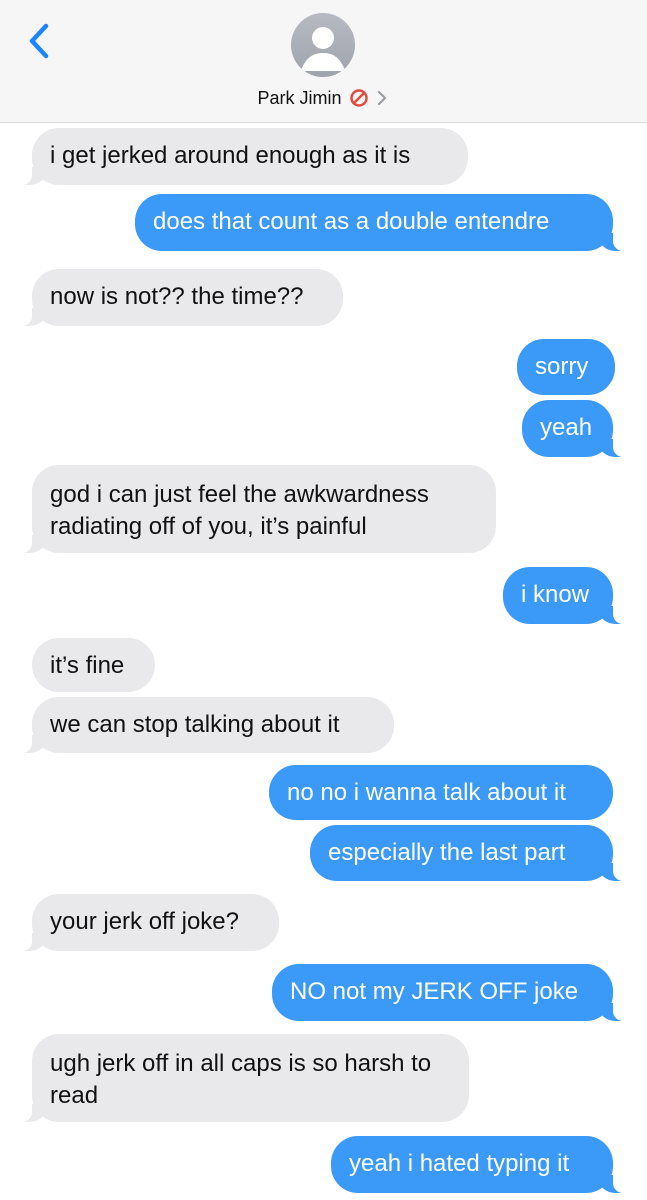 This screenshot has width=647, height=1200. What do you see at coordinates (323, 49) in the screenshot?
I see `person-avatar-icon` at bounding box center [323, 49].